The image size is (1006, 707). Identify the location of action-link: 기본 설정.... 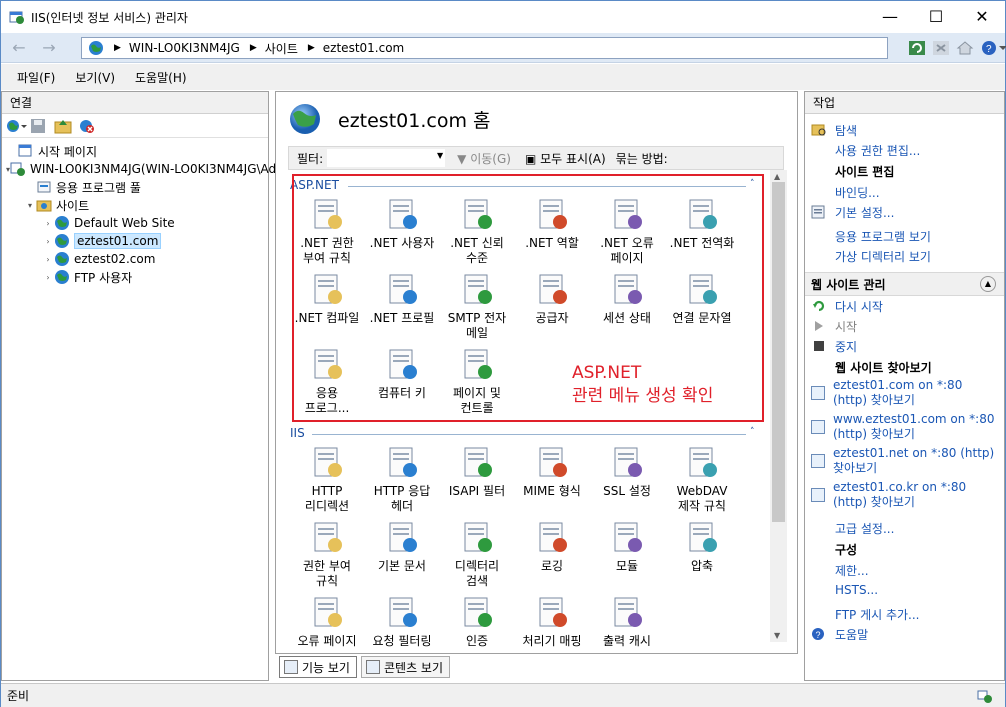
(904, 212).